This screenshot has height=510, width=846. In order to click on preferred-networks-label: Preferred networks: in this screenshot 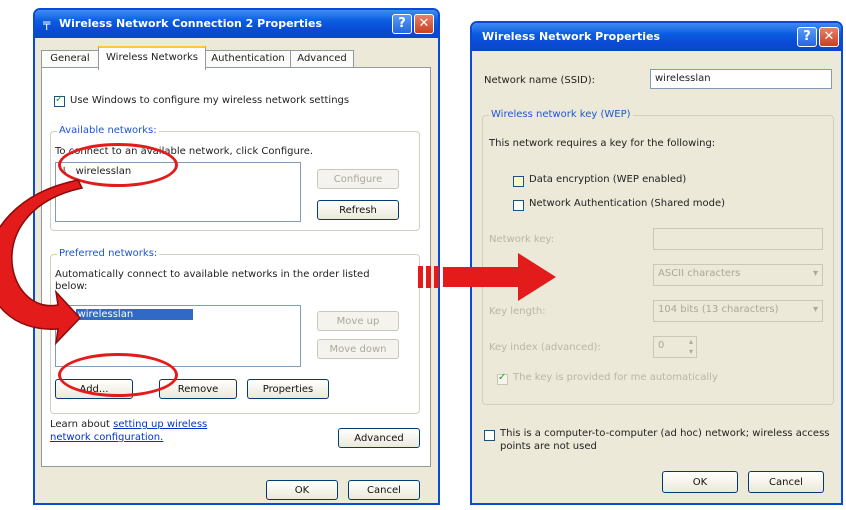, I will do `click(108, 253)`.